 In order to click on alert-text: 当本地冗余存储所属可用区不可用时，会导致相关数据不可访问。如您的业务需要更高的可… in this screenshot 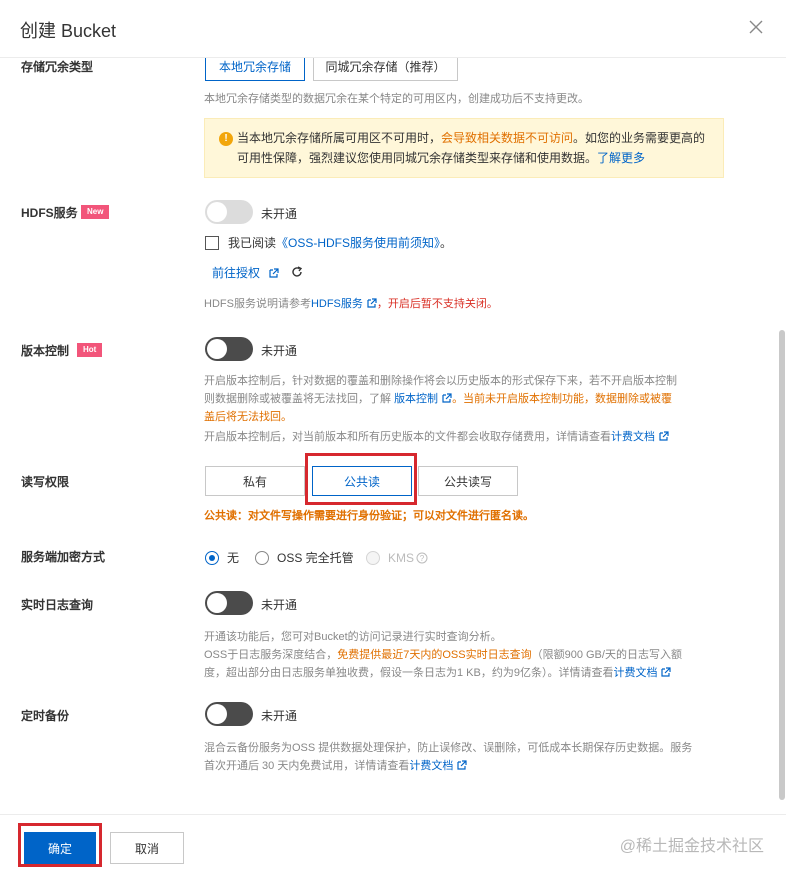, I will do `click(471, 148)`.